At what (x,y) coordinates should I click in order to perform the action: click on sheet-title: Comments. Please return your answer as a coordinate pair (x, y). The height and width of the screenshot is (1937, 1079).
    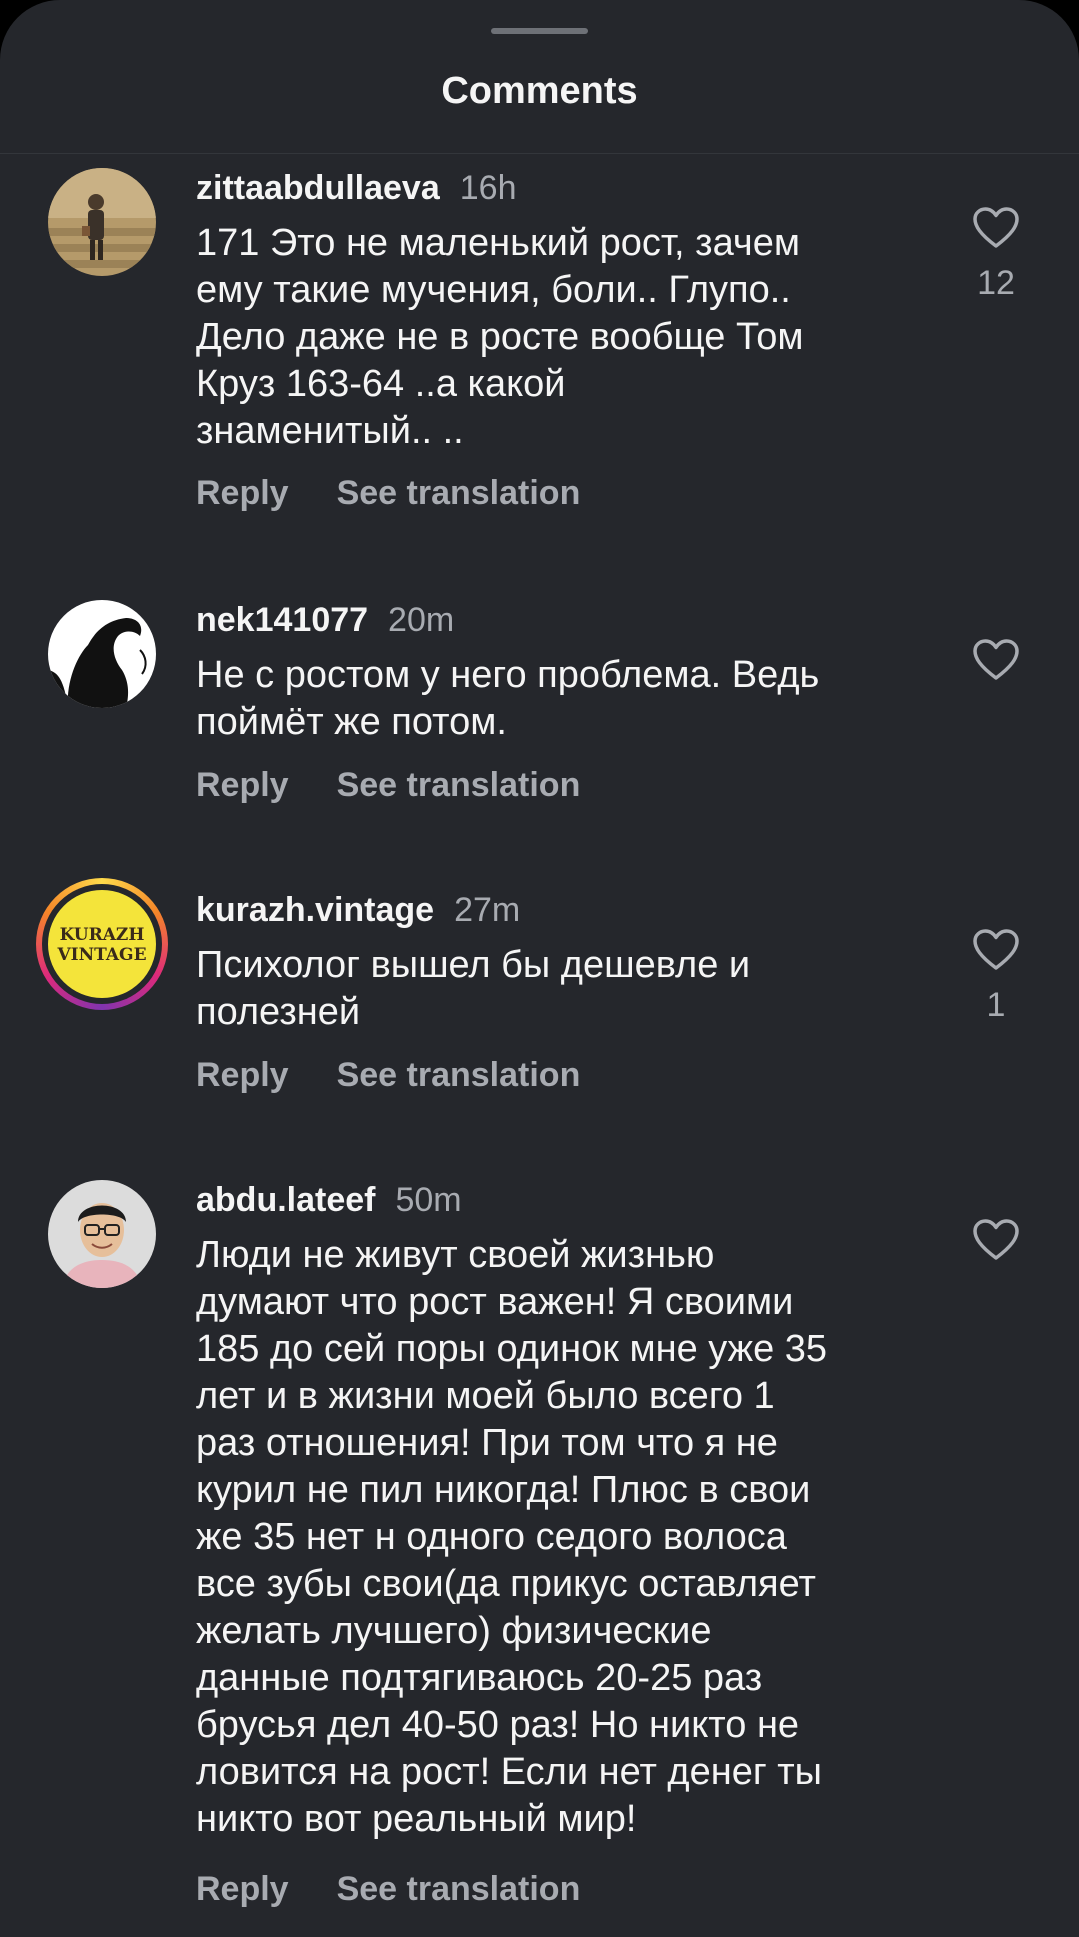
    Looking at the image, I should click on (539, 91).